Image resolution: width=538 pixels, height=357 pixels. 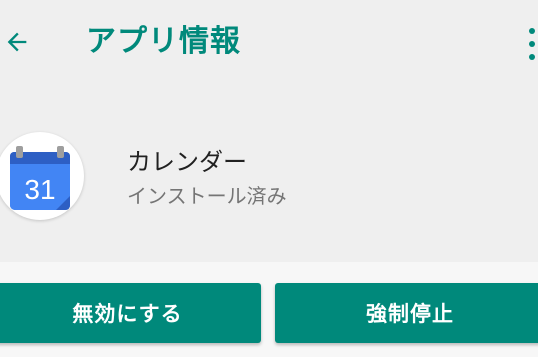 I want to click on app-icon: 31, so click(x=42, y=176).